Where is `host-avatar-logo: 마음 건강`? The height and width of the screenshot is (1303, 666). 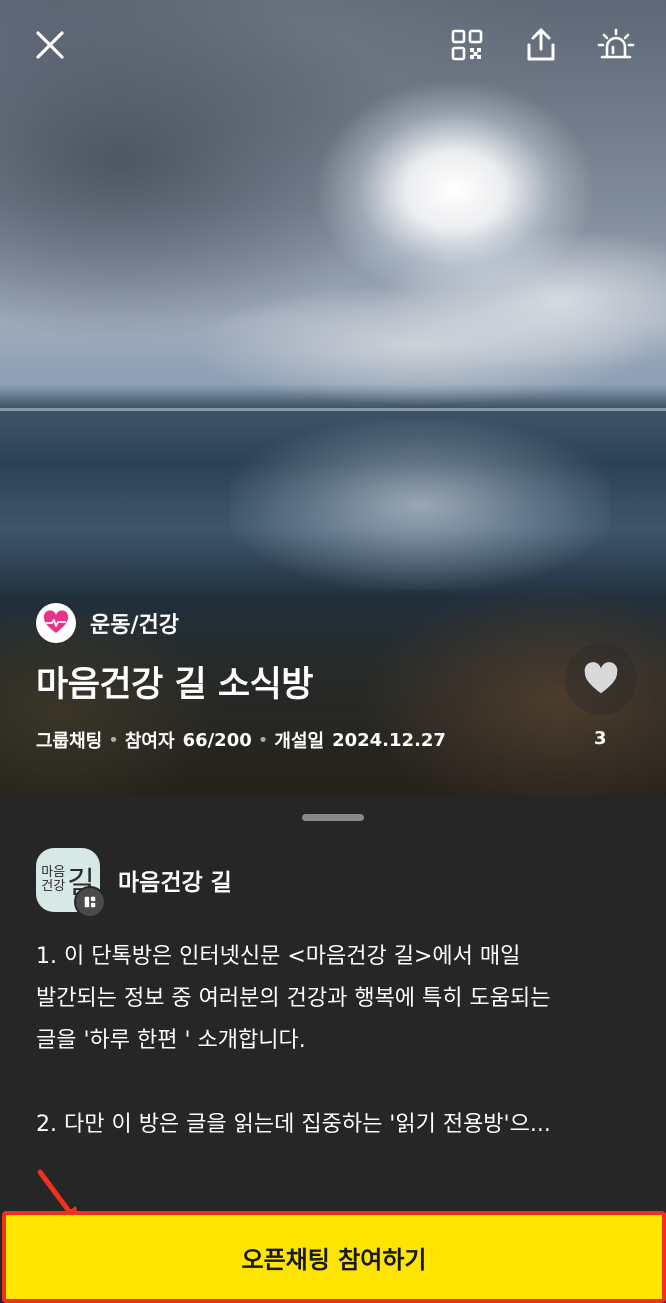
host-avatar-logo: 마음 건강 is located at coordinates (53, 880).